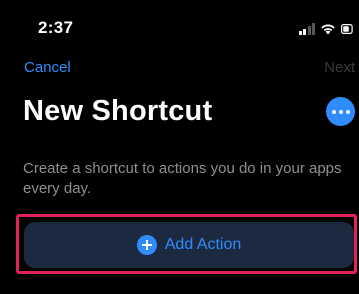 This screenshot has width=359, height=294. Describe the element at coordinates (179, 67) in the screenshot. I see `nav-bar: Cancel Next` at that location.